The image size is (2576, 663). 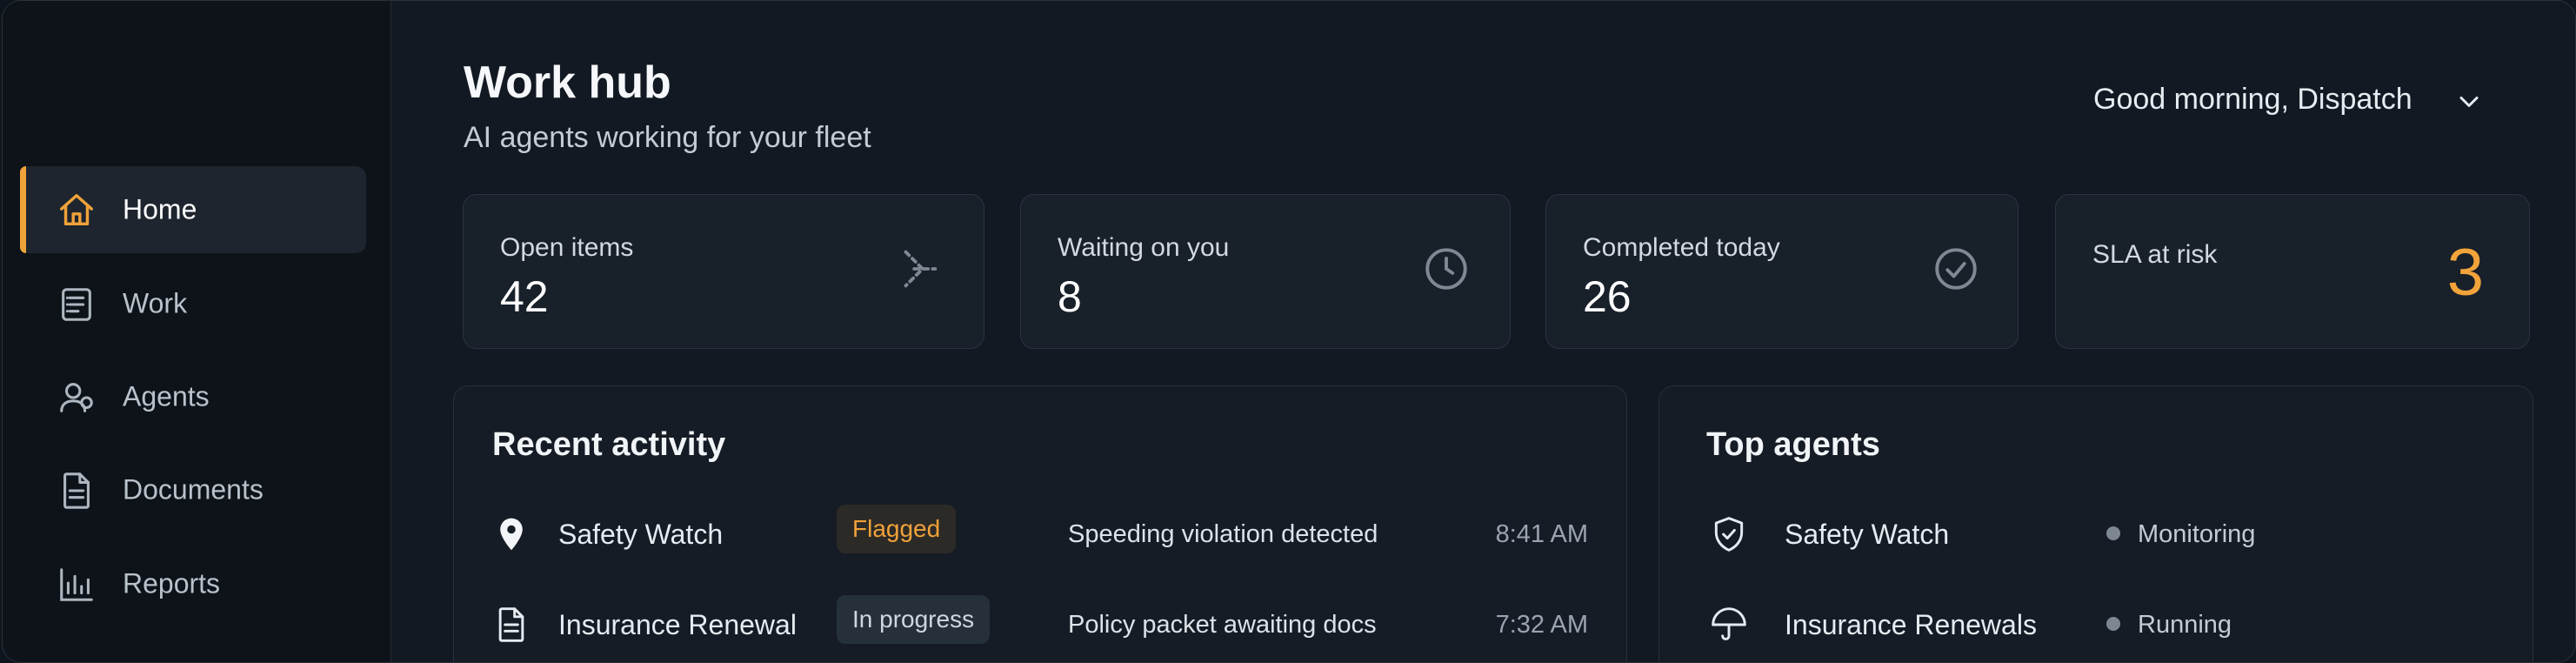 What do you see at coordinates (193, 303) in the screenshot?
I see `sidebar-item-work: Work` at bounding box center [193, 303].